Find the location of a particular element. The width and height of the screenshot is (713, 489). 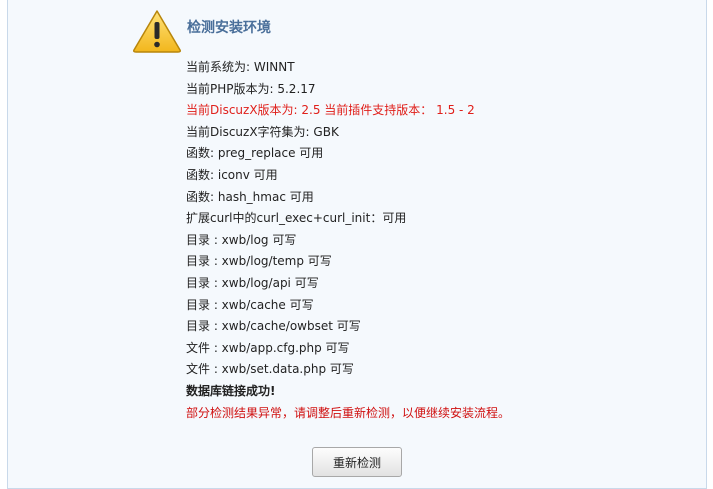

check-result-item: 数据库链接成功! is located at coordinates (231, 390).